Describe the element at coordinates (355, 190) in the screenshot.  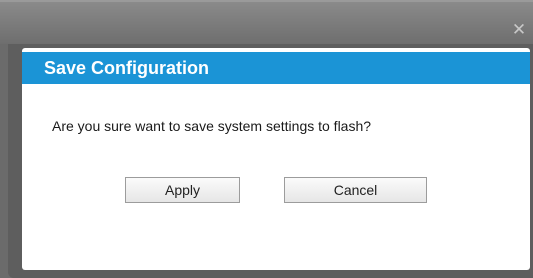
I see `cancel-button: Cancel` at that location.